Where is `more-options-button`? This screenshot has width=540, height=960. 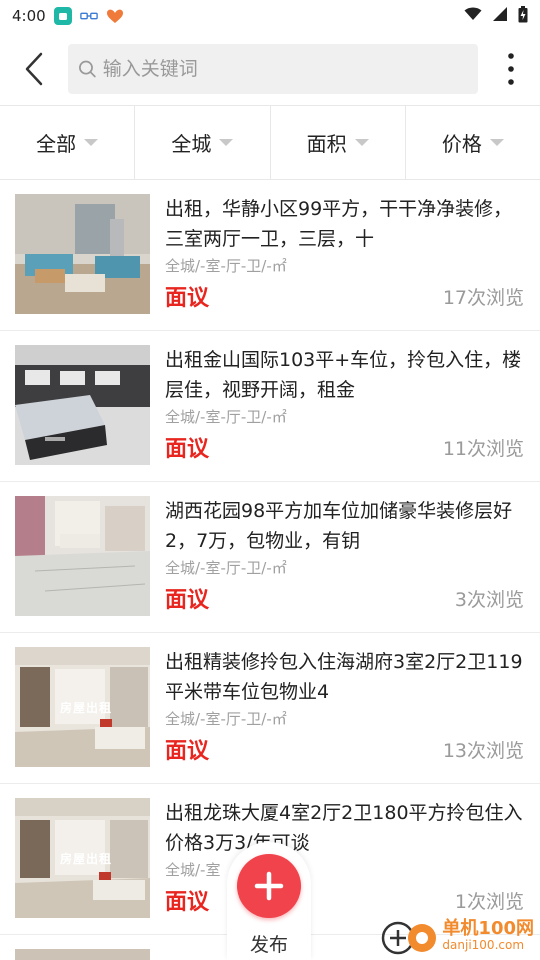 more-options-button is located at coordinates (511, 69).